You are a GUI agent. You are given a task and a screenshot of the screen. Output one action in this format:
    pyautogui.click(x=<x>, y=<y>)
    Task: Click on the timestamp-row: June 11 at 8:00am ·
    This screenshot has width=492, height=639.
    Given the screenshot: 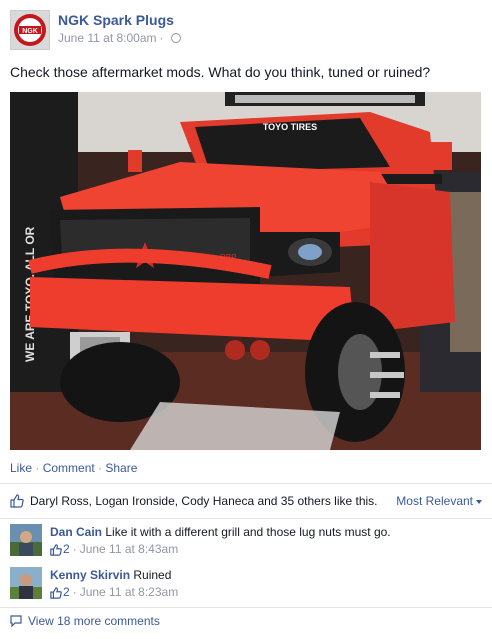 What is the action you would take?
    pyautogui.click(x=119, y=38)
    